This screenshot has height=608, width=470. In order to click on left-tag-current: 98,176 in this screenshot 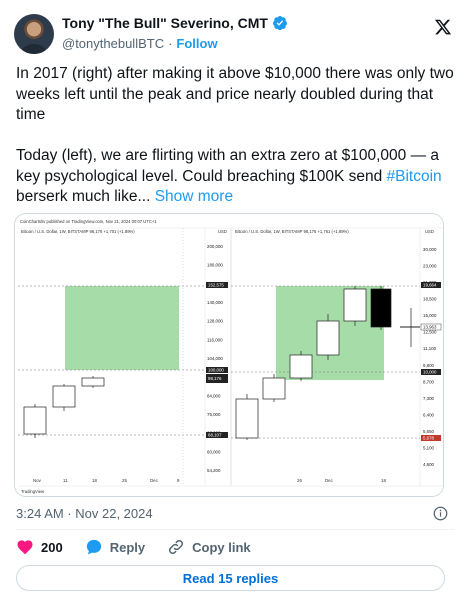, I will do `click(215, 378)`.